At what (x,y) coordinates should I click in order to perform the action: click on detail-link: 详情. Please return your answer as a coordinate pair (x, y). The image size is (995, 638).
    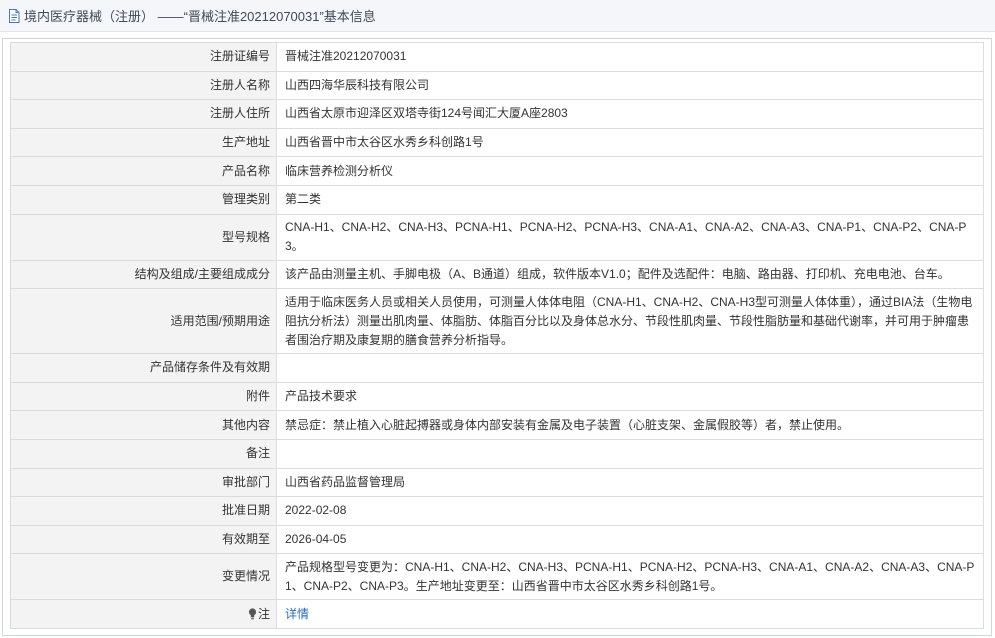
    Looking at the image, I should click on (297, 614).